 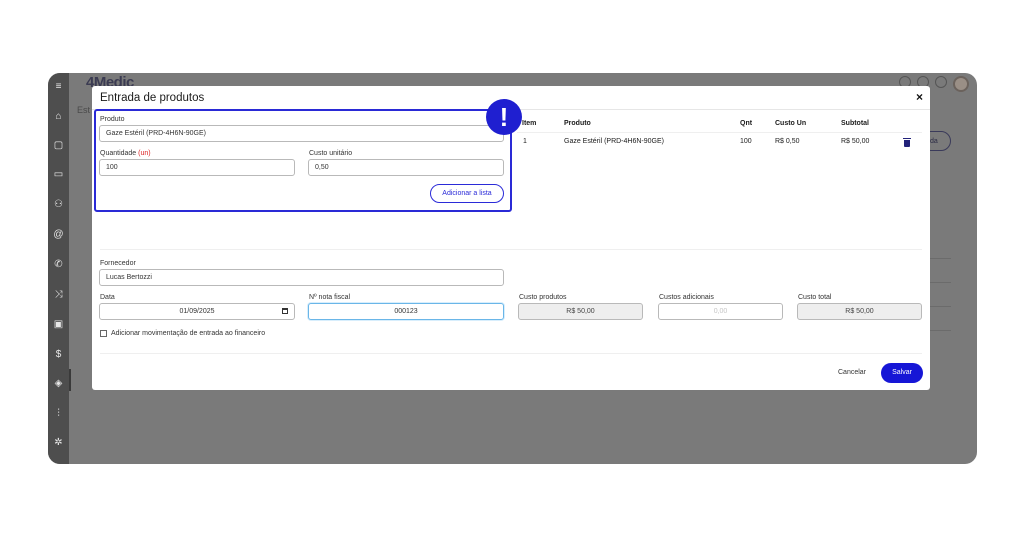 I want to click on quantidade-label-text: Quantidade, so click(x=118, y=153).